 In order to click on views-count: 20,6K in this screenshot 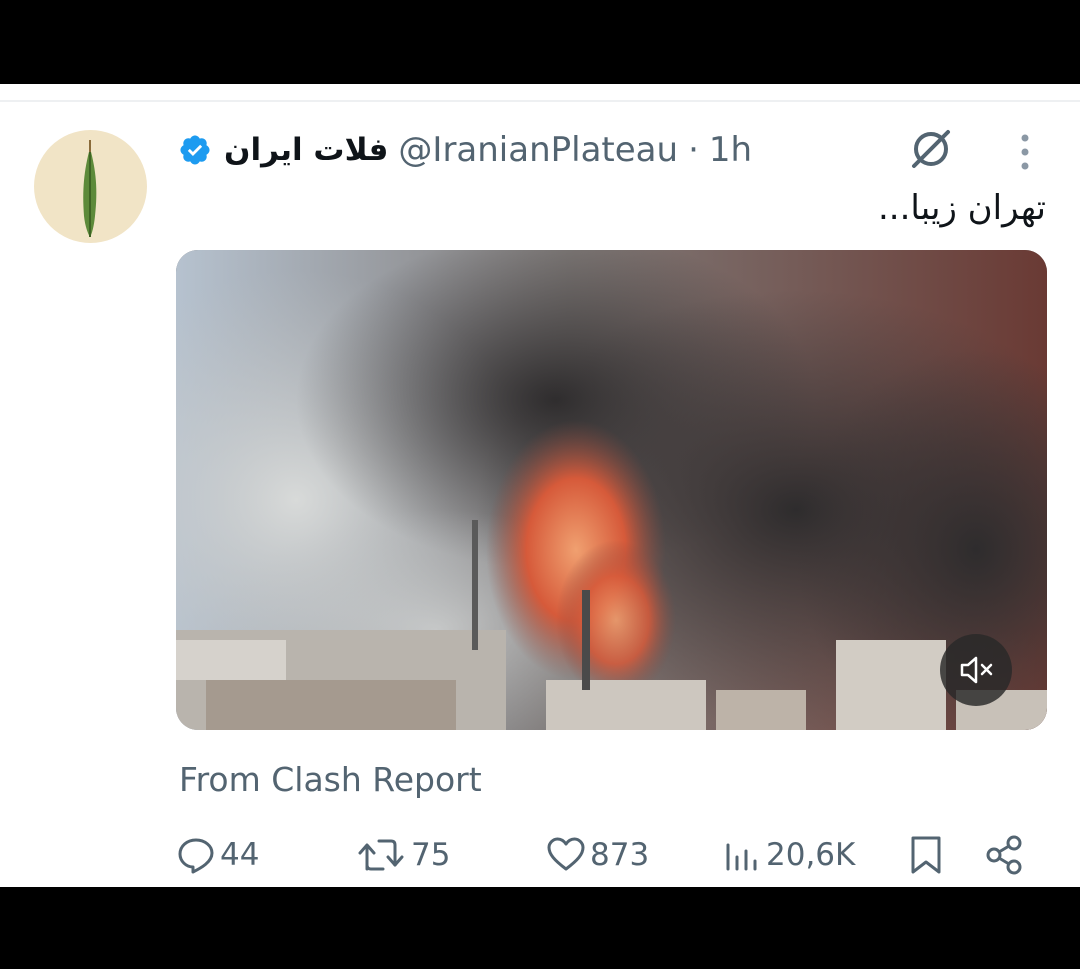, I will do `click(811, 855)`.